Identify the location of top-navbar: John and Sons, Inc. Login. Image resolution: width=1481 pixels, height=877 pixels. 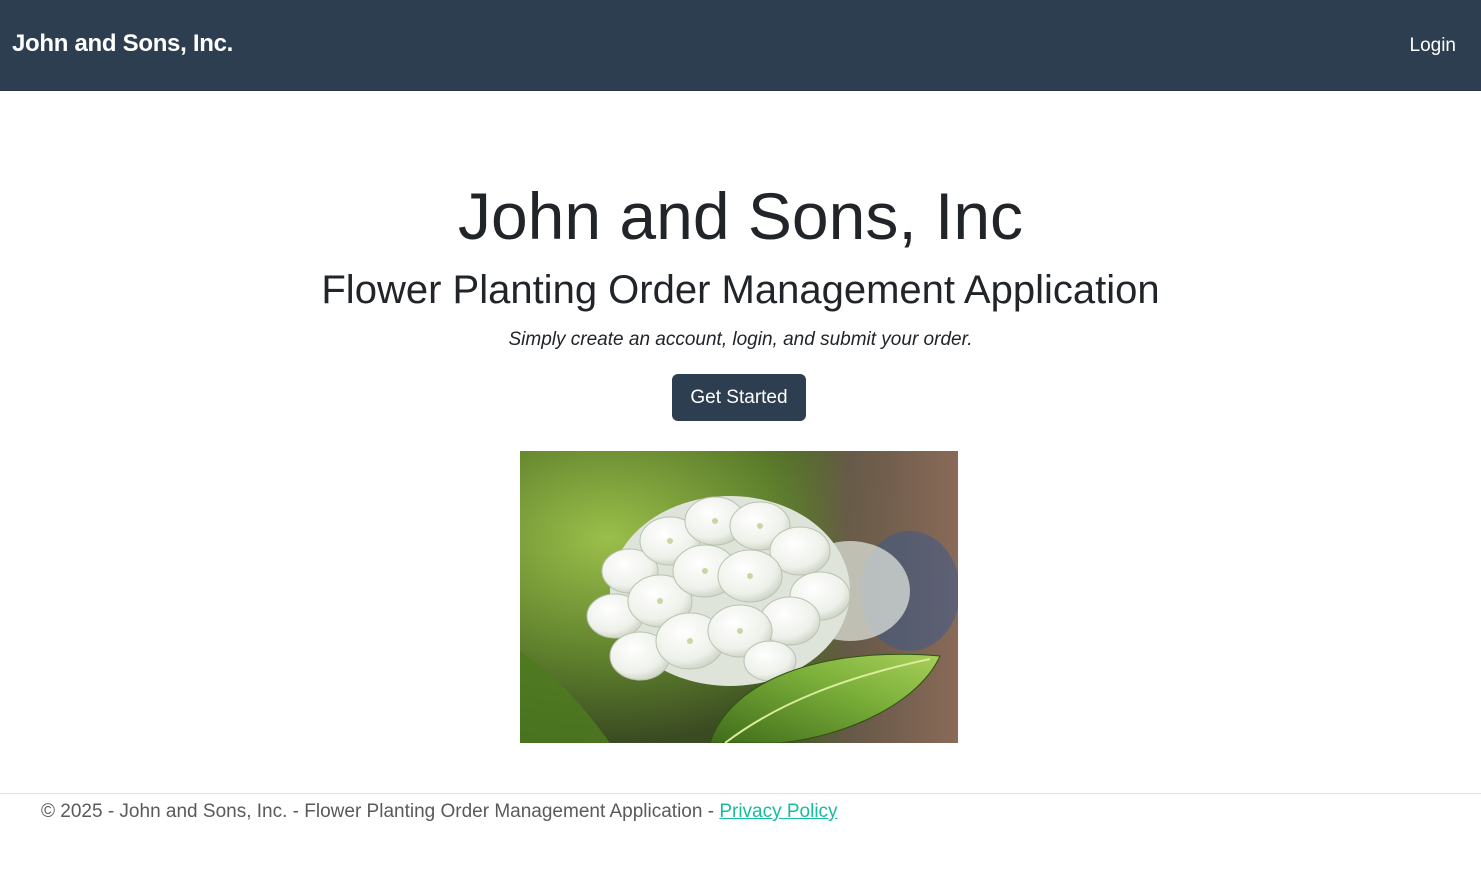
(740, 45).